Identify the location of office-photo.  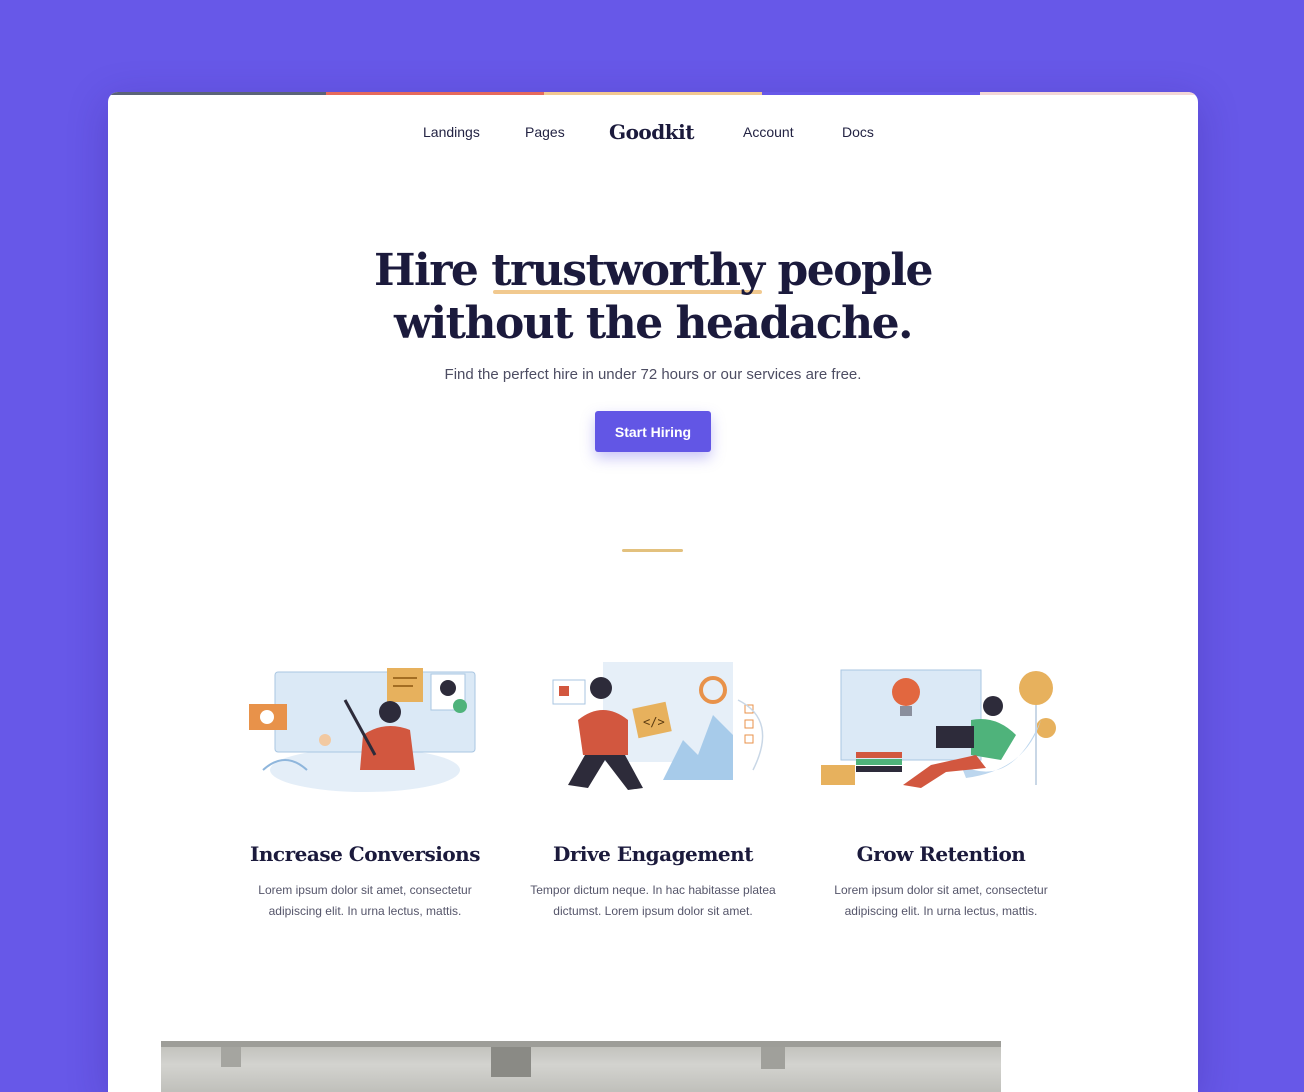
(581, 1066).